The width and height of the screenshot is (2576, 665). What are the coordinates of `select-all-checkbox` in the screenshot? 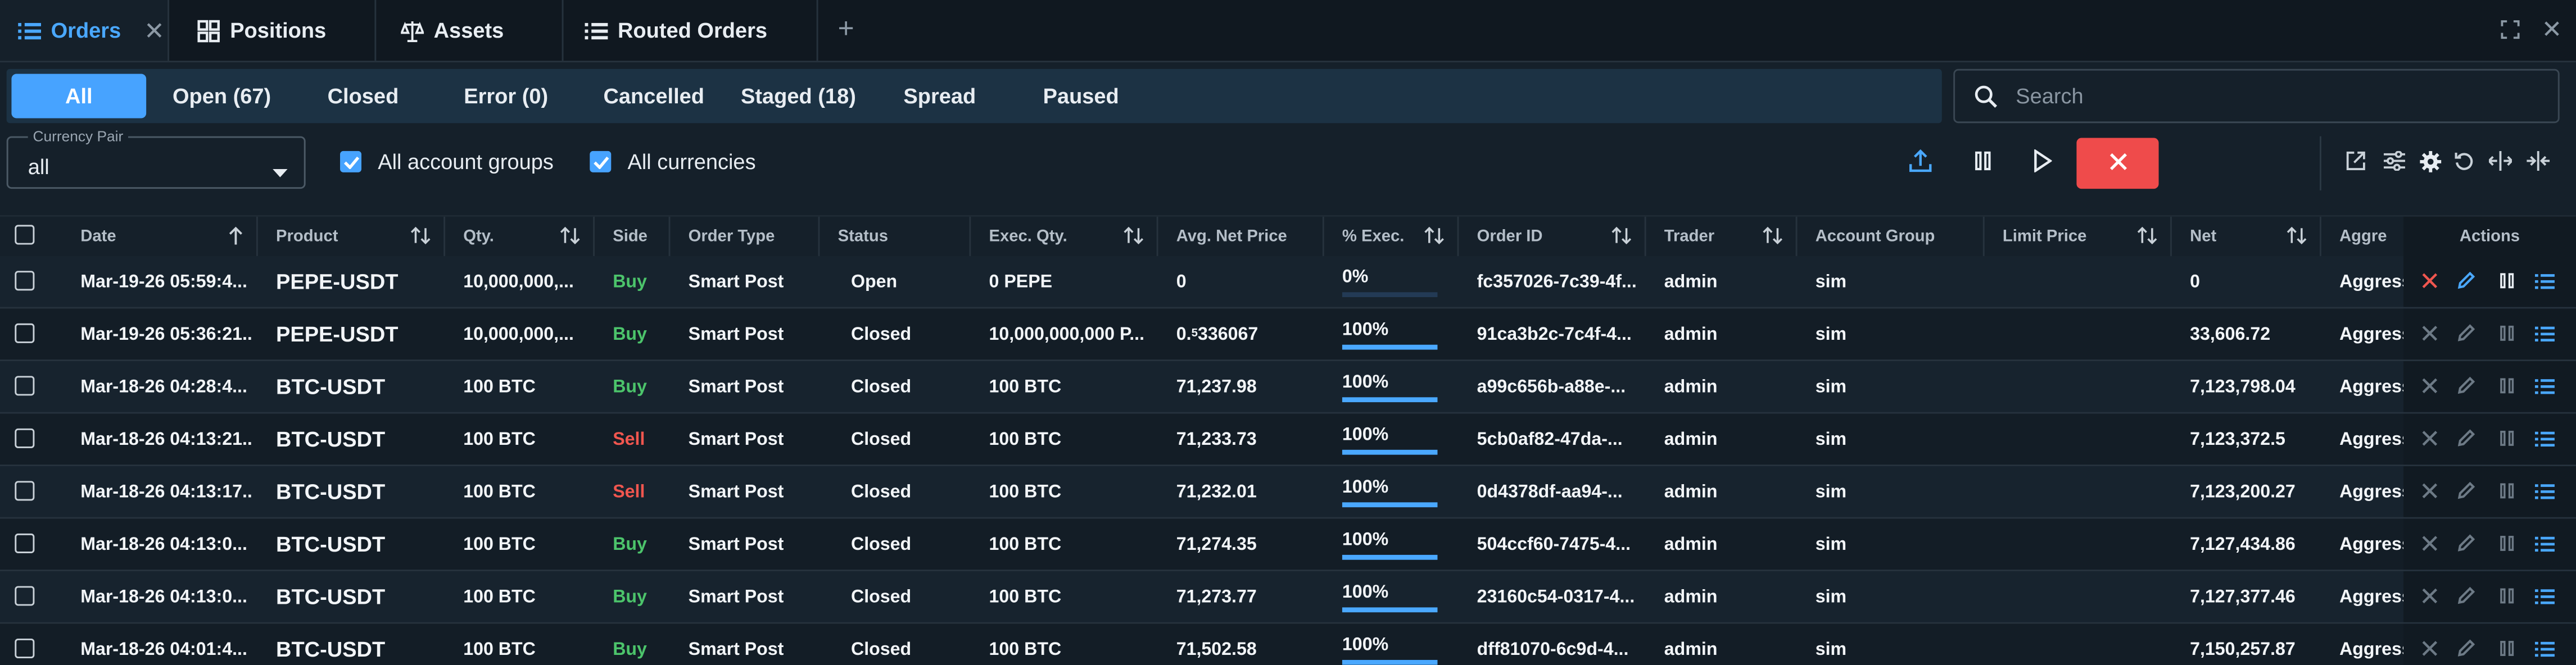 It's located at (25, 235).